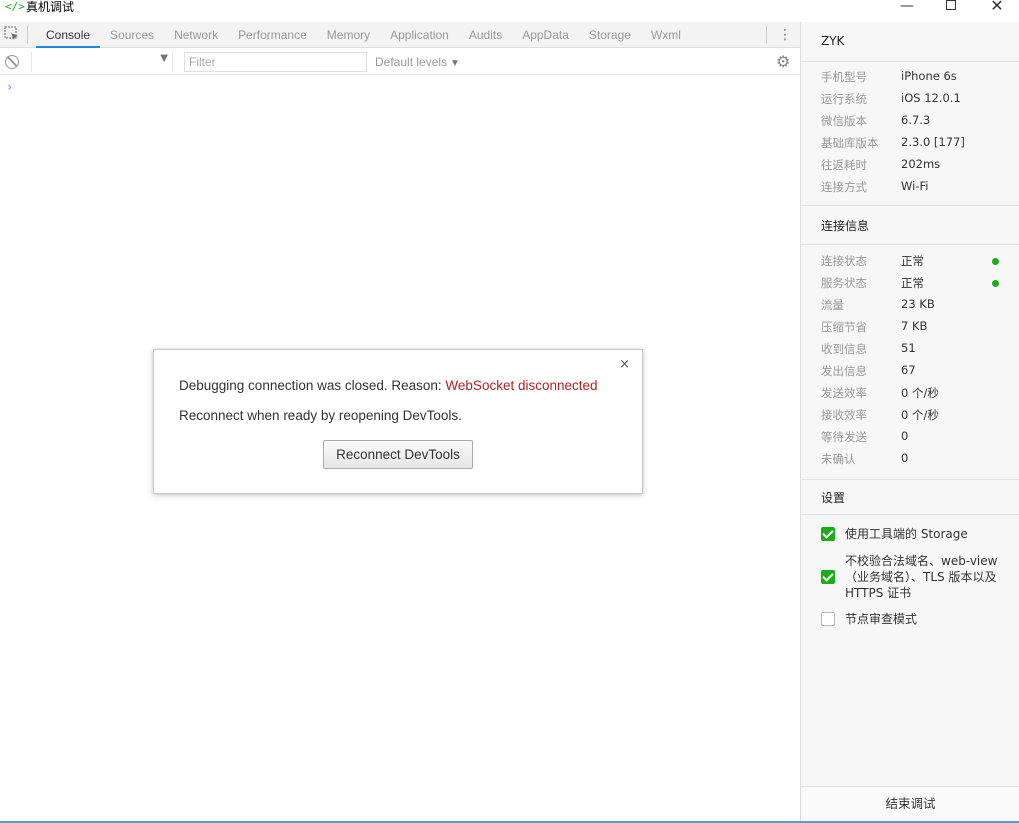 This screenshot has height=823, width=1019. I want to click on setting-skip-domain-check: 不校验合法域名、web-view（业务域名）、TLS 版本以及 HTTPS 证书, so click(916, 578).